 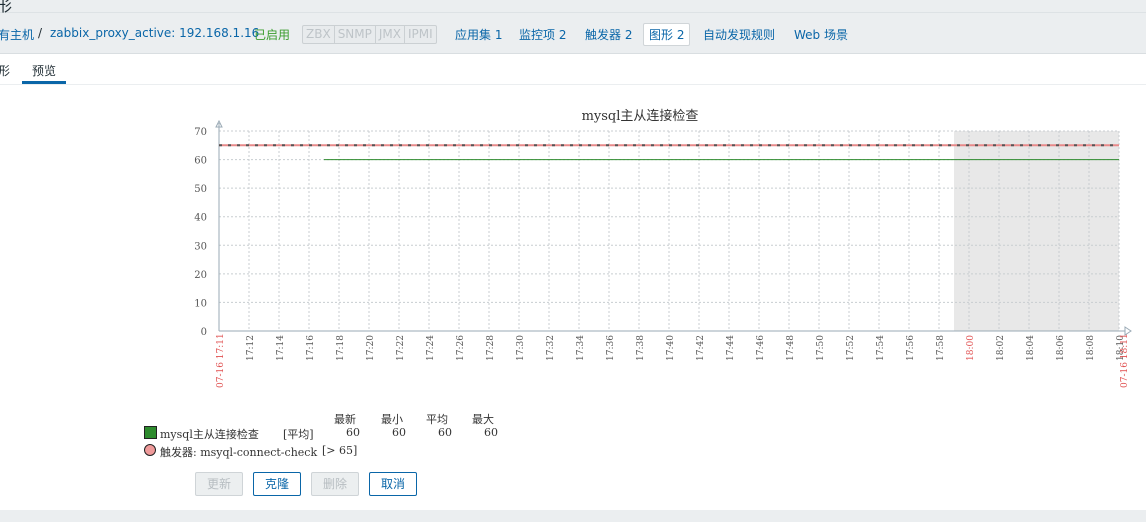 What do you see at coordinates (739, 34) in the screenshot?
I see `nav-discovery-rules: 自动发现规则` at bounding box center [739, 34].